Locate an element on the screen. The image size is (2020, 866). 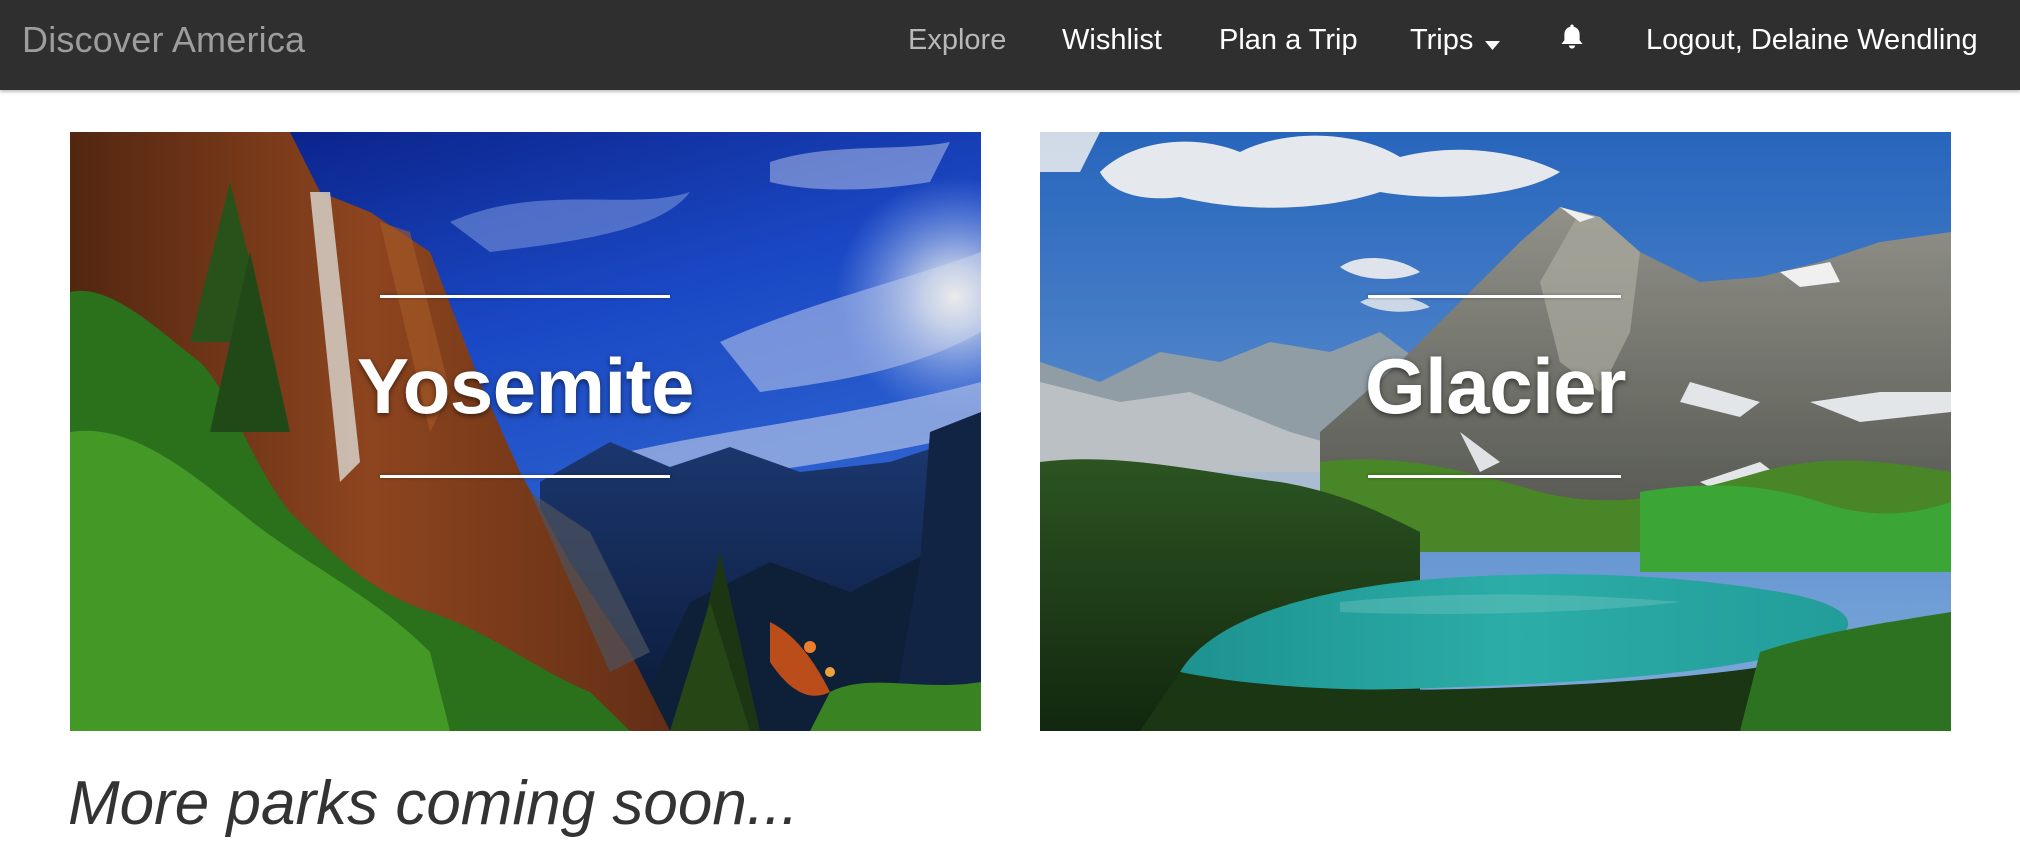
brand-link: Discover America is located at coordinates (163, 40).